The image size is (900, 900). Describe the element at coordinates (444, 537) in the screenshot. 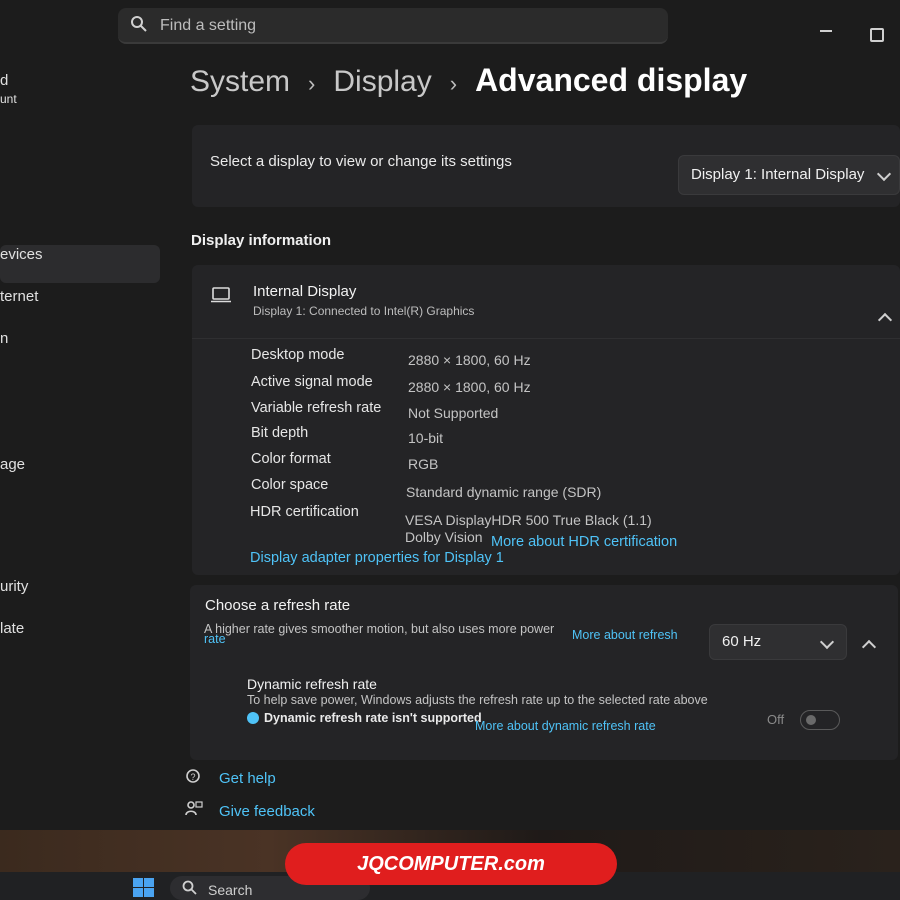

I see `hdr-dolby: Dolby Vision` at that location.